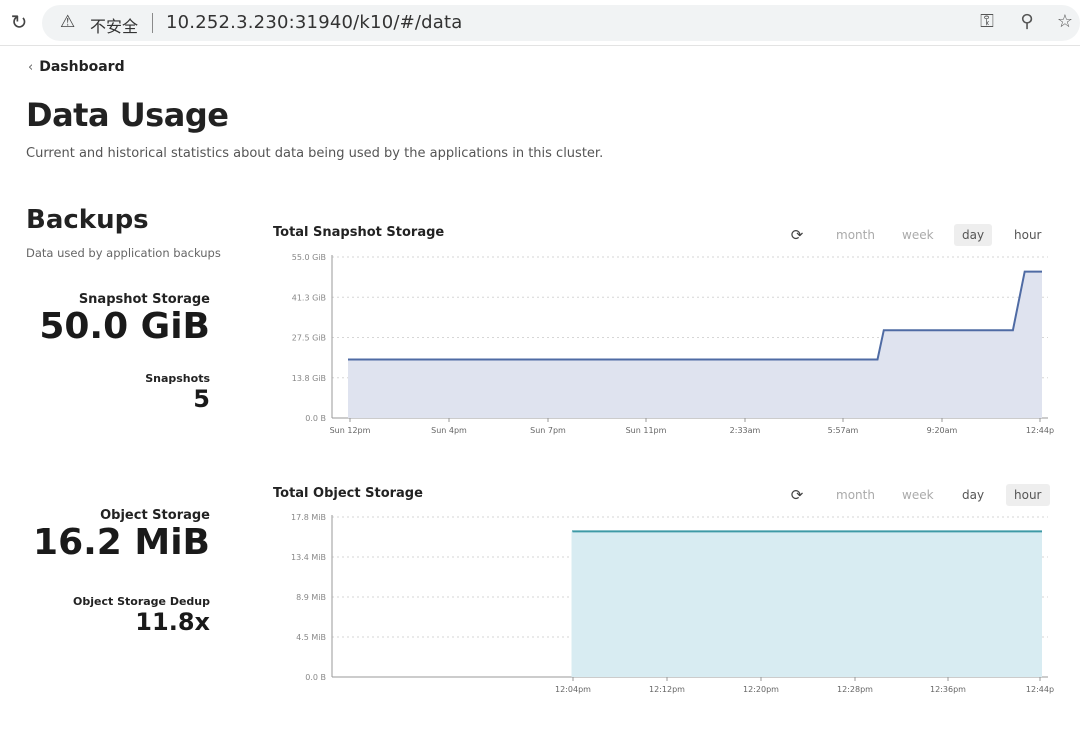 The height and width of the screenshot is (734, 1080). Describe the element at coordinates (745, 430) in the screenshot. I see `x-tick-label: 2:33am` at that location.